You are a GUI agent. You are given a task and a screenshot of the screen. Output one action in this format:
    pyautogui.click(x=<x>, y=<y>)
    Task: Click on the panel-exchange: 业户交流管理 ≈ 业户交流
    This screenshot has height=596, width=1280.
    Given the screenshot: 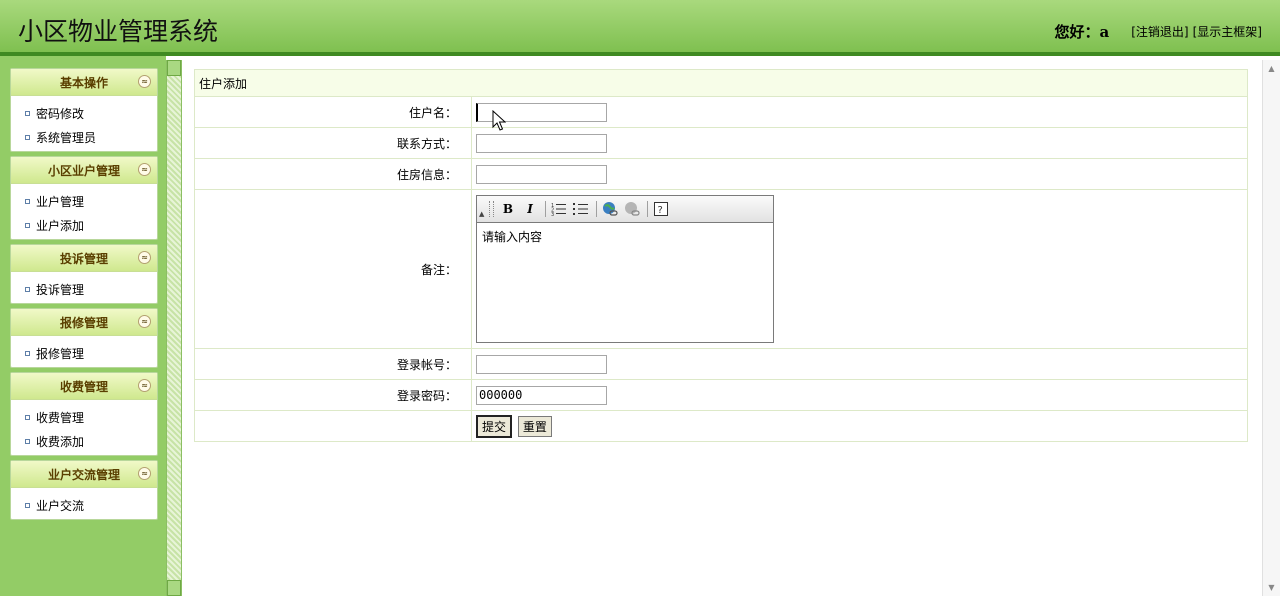 What is the action you would take?
    pyautogui.click(x=84, y=490)
    